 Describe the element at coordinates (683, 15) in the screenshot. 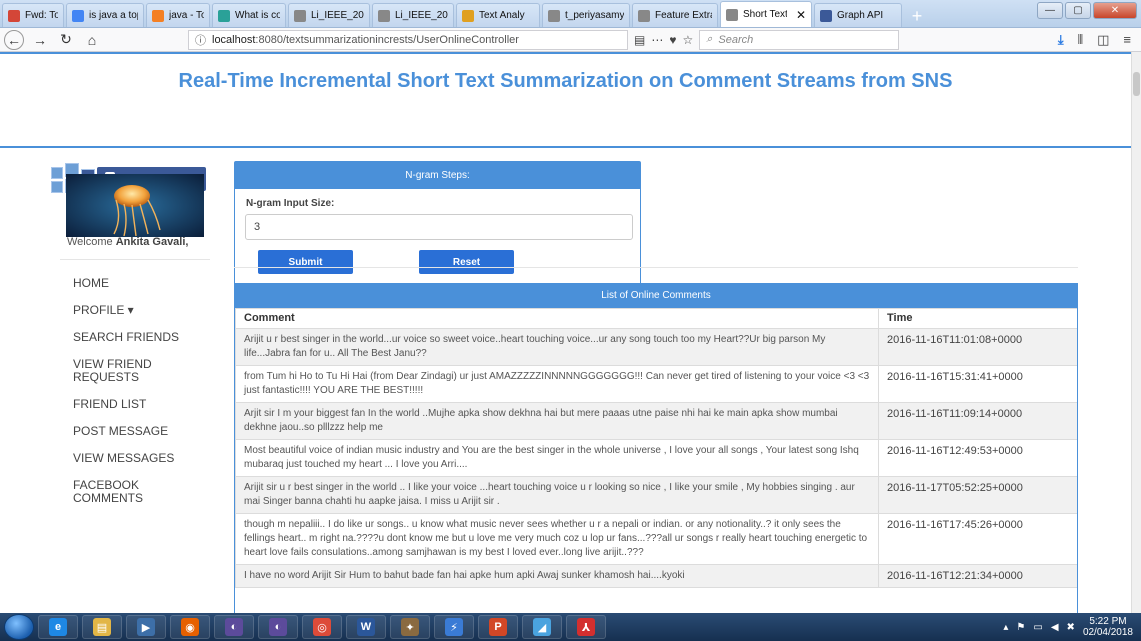

I see `tab-label: Feature Extracti` at that location.